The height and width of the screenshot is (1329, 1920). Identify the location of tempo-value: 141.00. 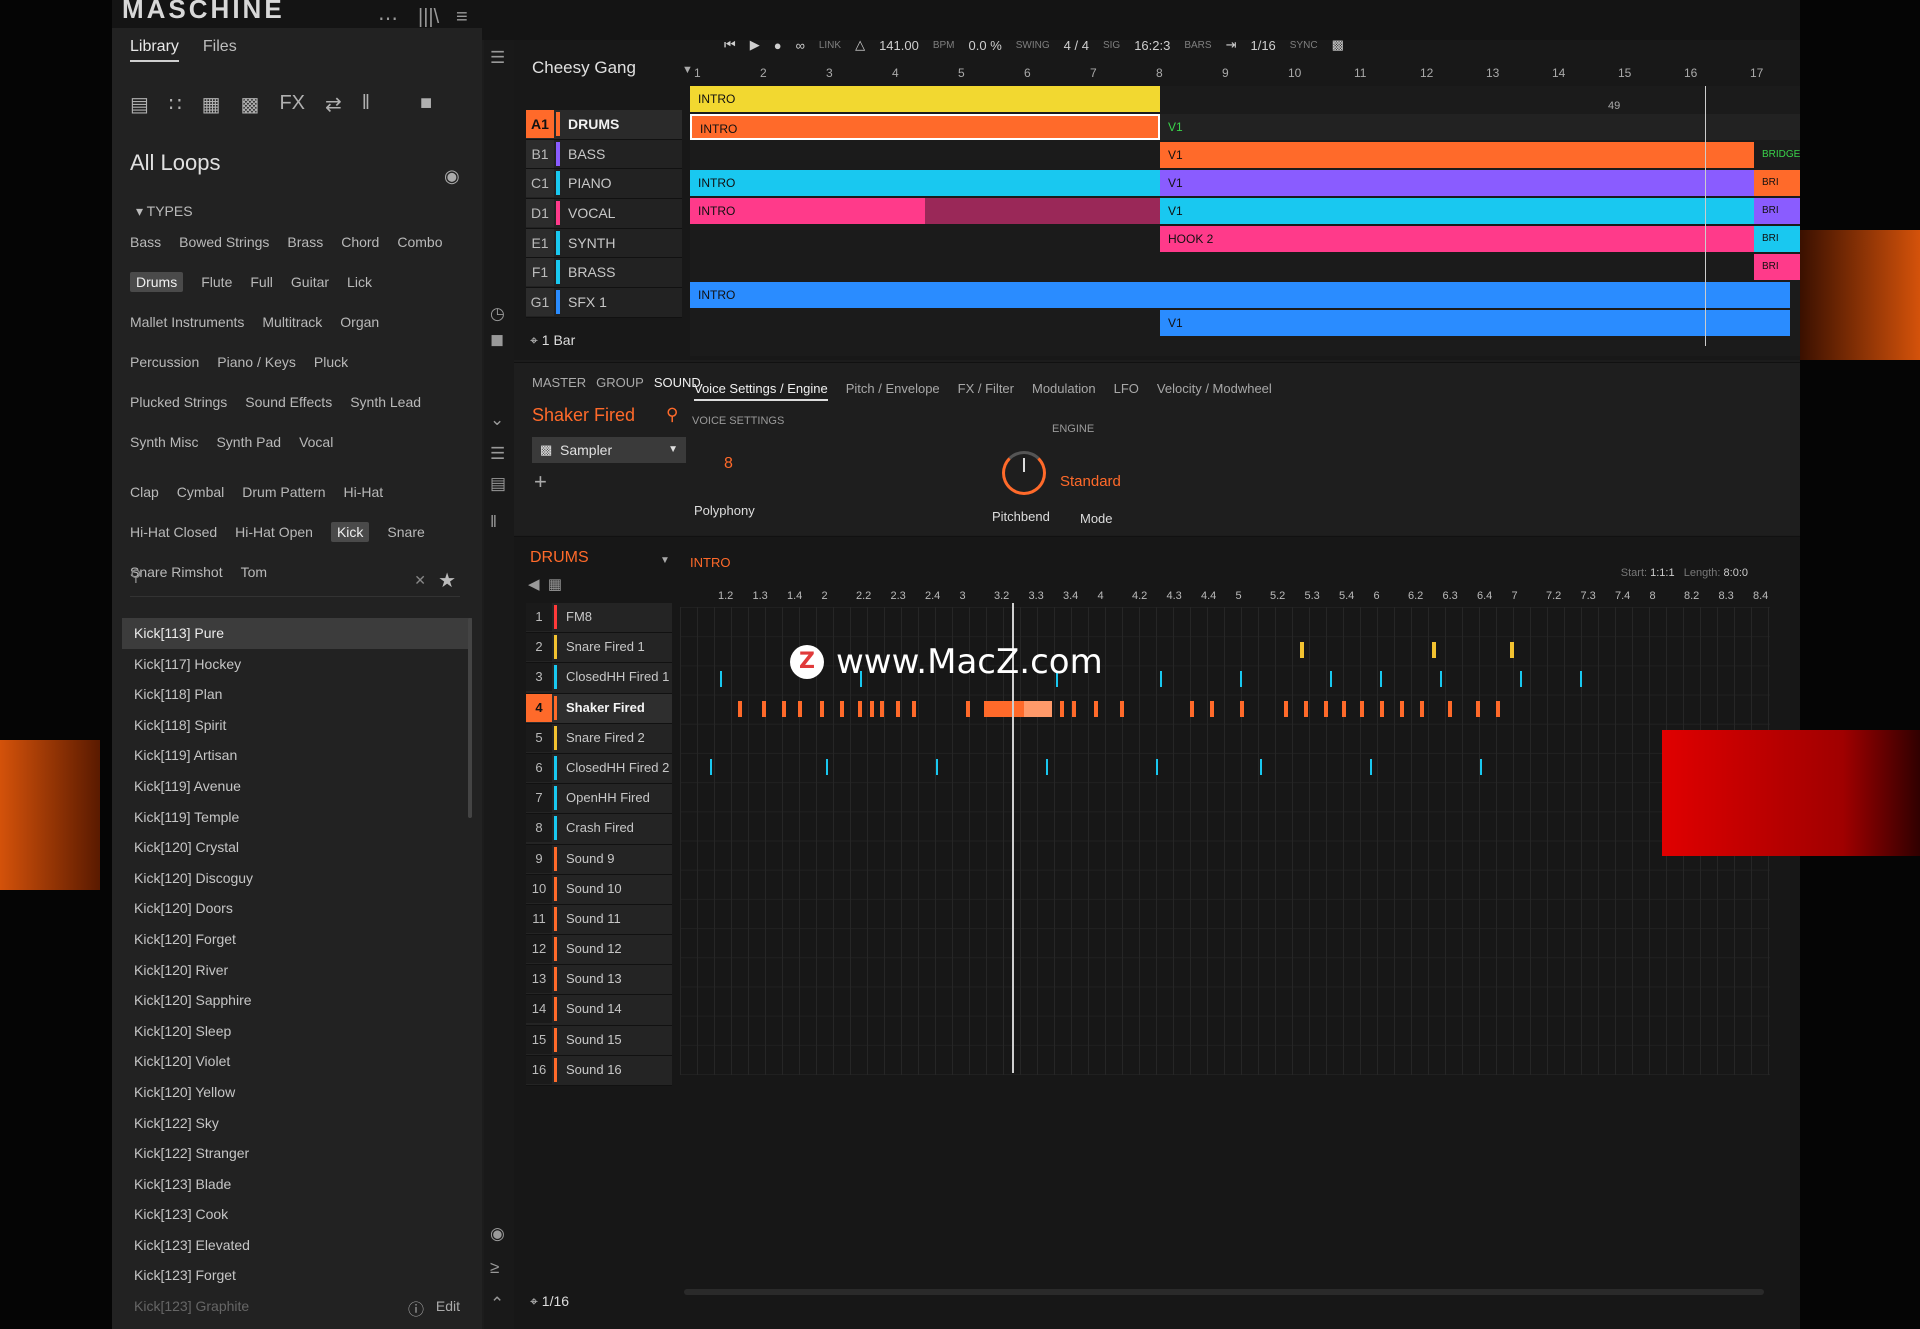
(899, 45).